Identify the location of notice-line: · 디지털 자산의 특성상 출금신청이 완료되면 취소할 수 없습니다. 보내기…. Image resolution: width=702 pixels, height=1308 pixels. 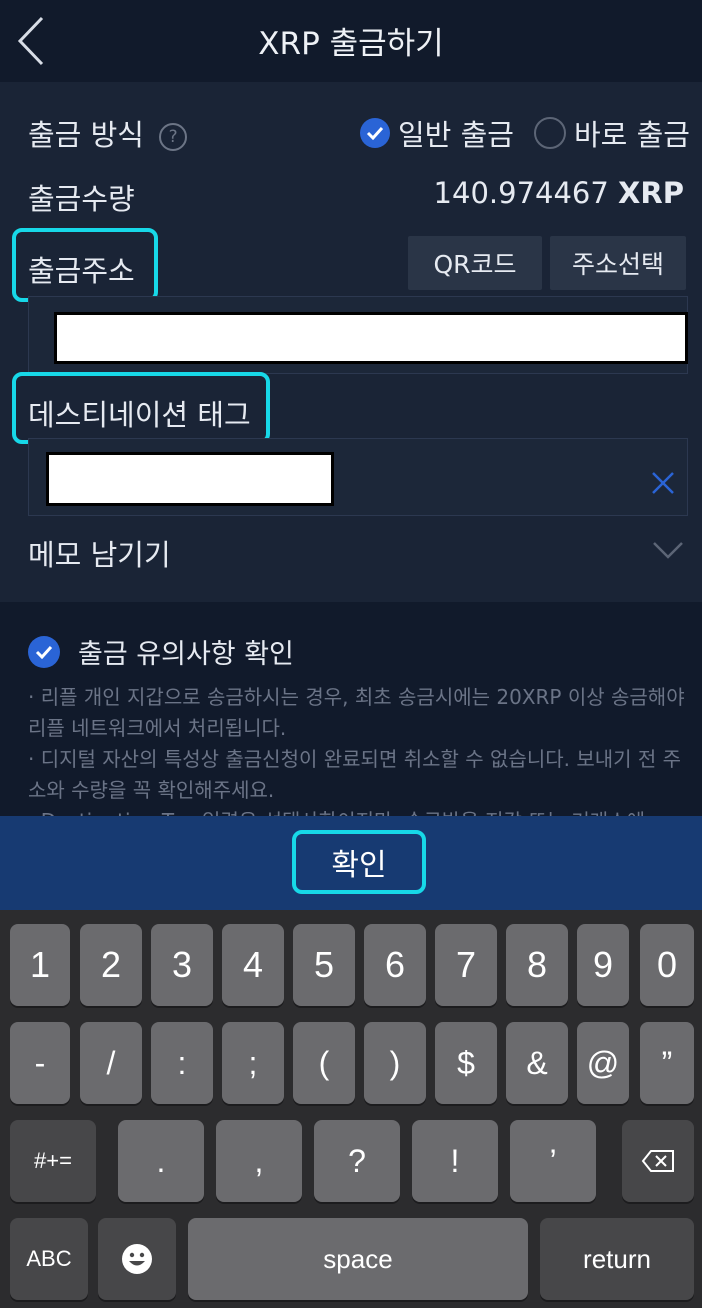
(355, 774).